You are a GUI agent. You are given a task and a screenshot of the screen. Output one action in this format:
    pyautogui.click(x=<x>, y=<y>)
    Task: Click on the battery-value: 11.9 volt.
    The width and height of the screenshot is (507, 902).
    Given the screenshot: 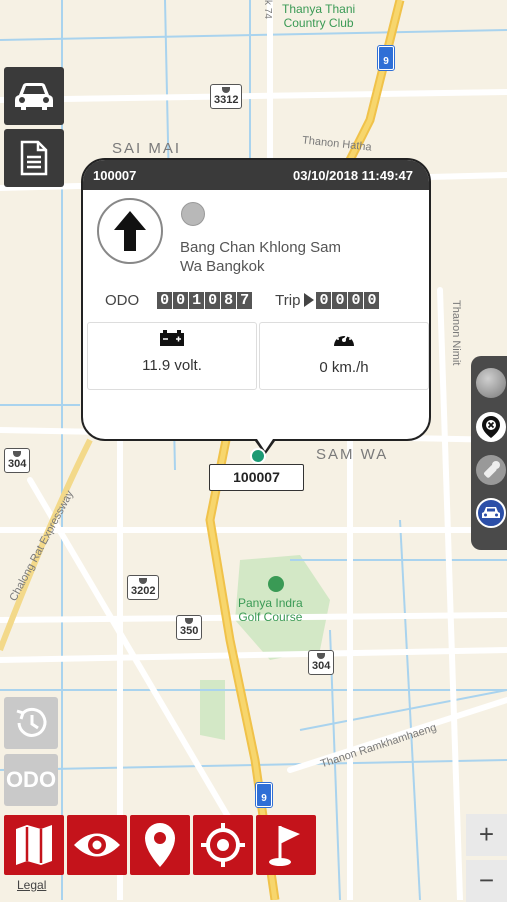 What is the action you would take?
    pyautogui.click(x=172, y=365)
    